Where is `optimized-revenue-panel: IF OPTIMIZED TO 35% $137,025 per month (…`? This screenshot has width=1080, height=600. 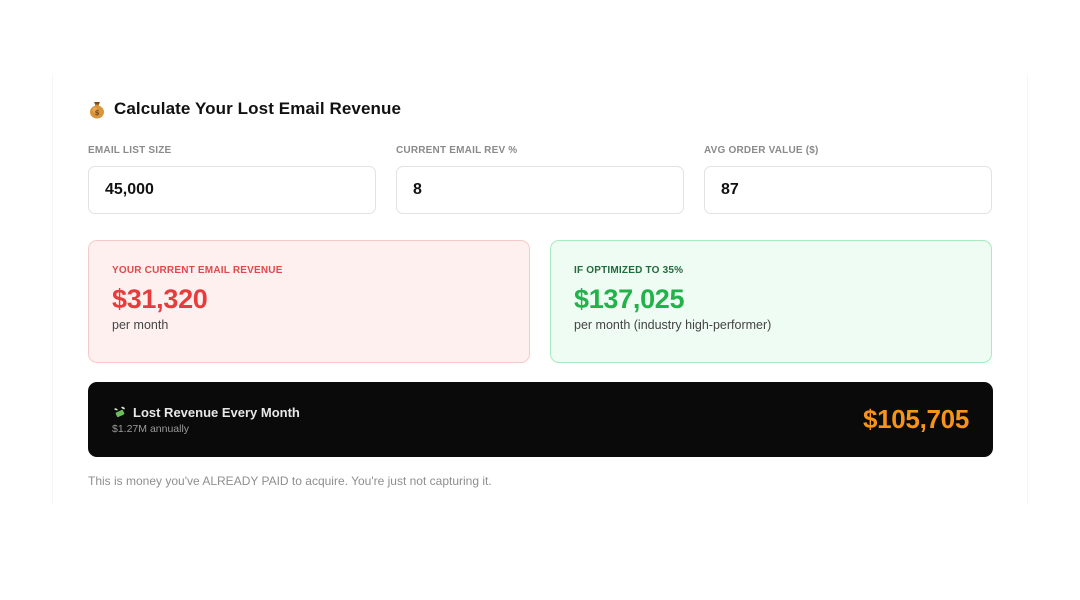
optimized-revenue-panel: IF OPTIMIZED TO 35% $137,025 per month (… is located at coordinates (771, 301).